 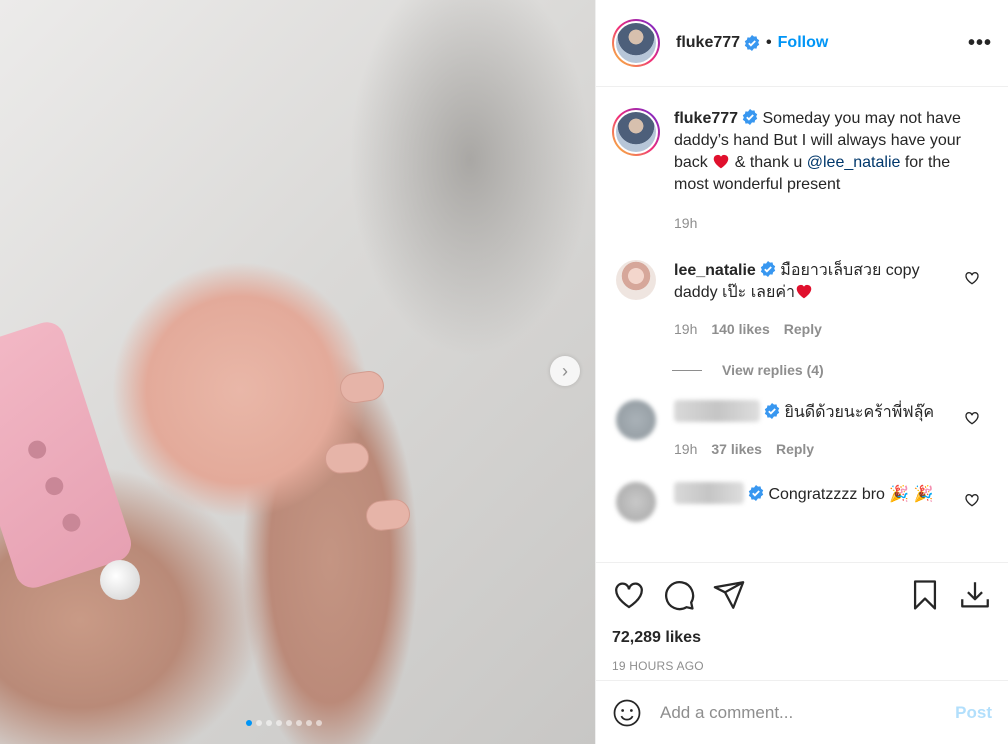 What do you see at coordinates (627, 713) in the screenshot?
I see `emoji-smiley-icon` at bounding box center [627, 713].